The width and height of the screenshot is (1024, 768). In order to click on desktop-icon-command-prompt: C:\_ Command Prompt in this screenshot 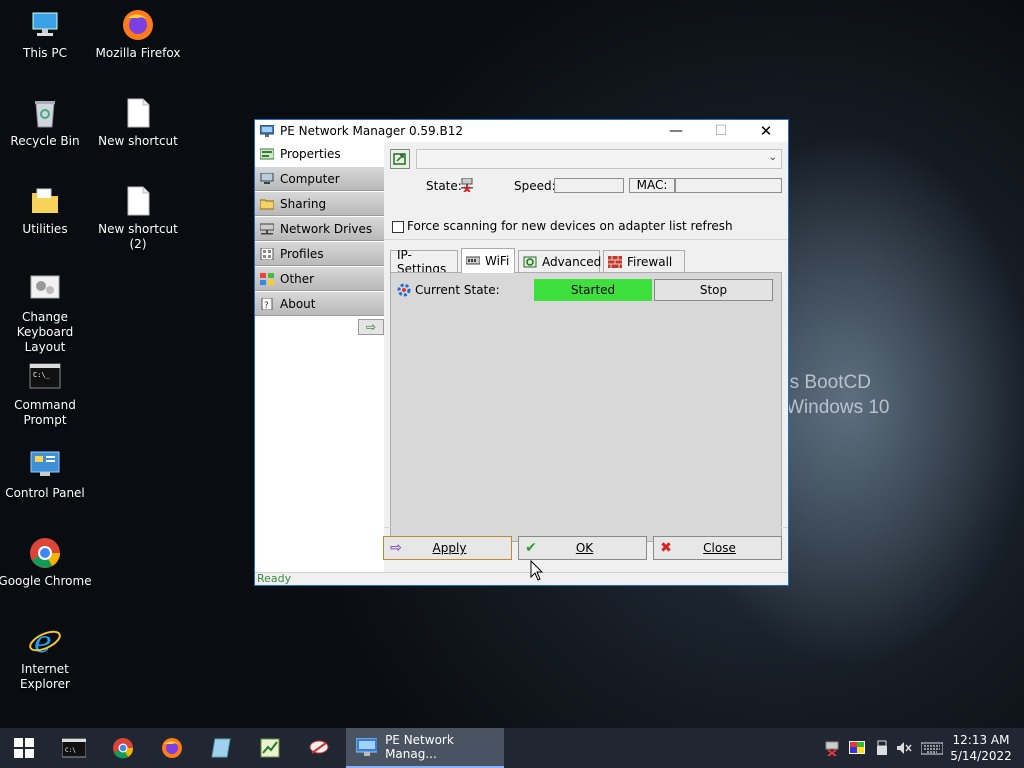, I will do `click(46, 394)`.